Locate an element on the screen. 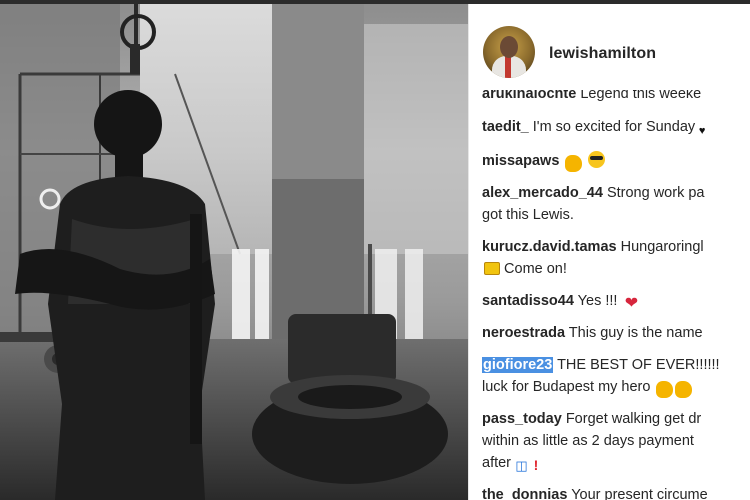  post-header: lewishamilton is located at coordinates (609, 43).